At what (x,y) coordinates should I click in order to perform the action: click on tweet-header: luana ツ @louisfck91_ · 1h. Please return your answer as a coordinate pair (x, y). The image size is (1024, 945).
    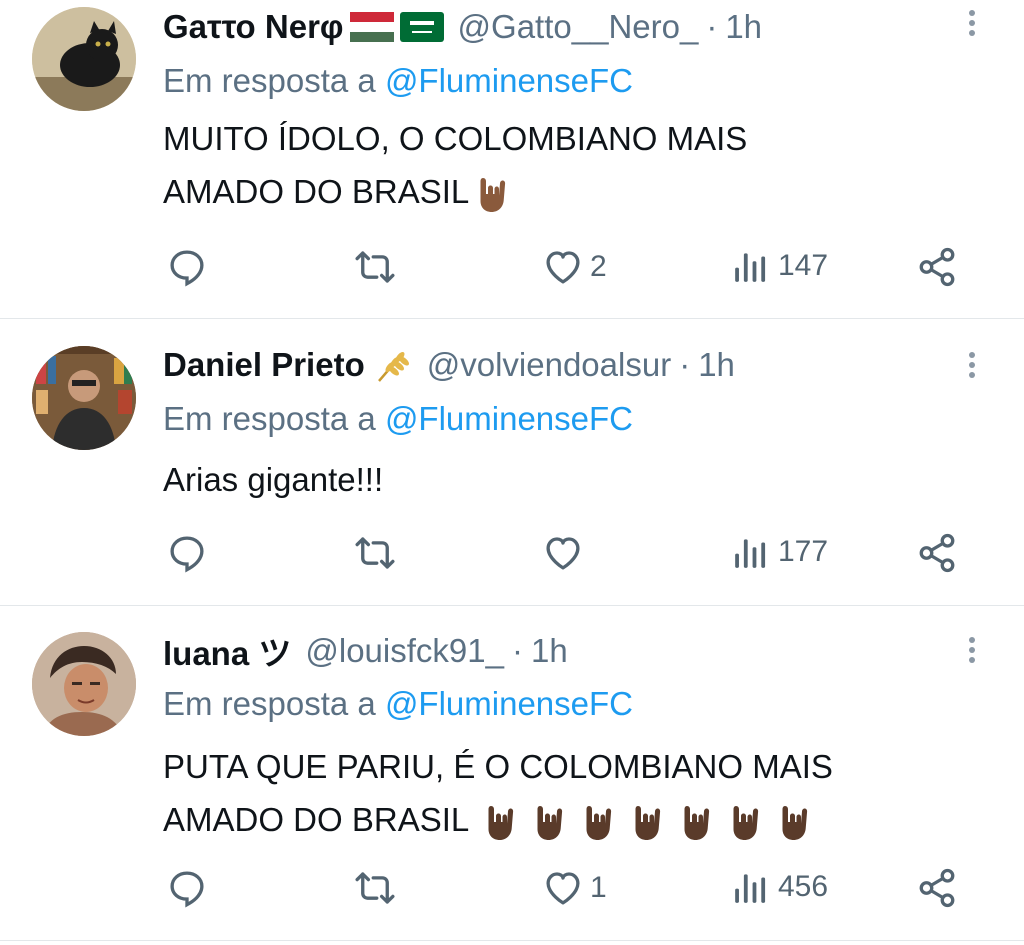
    Looking at the image, I should click on (365, 651).